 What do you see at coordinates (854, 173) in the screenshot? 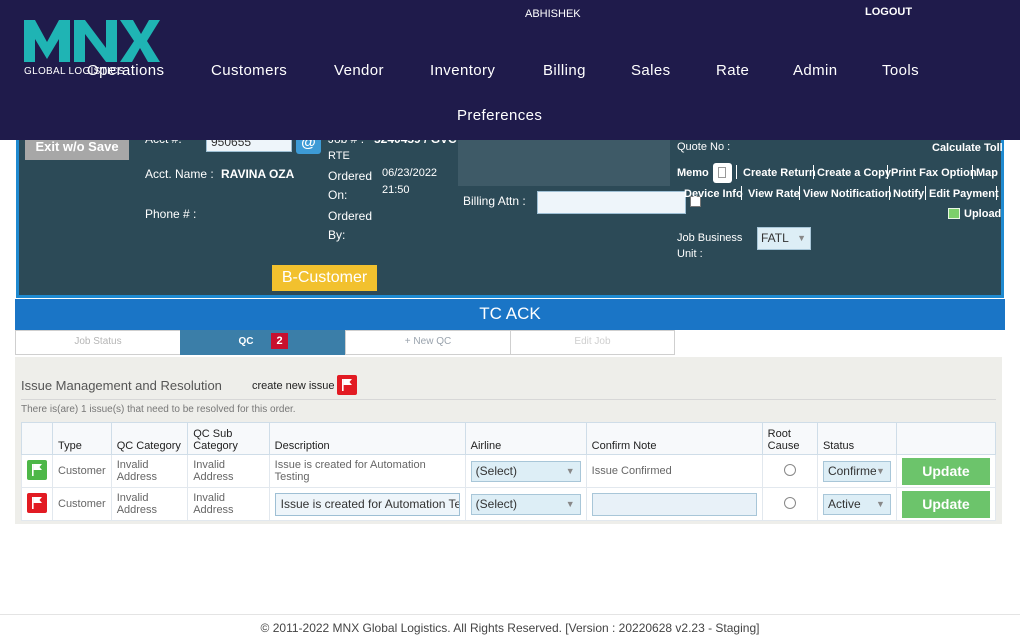
I see `create-copy-link: Create a Copy` at bounding box center [854, 173].